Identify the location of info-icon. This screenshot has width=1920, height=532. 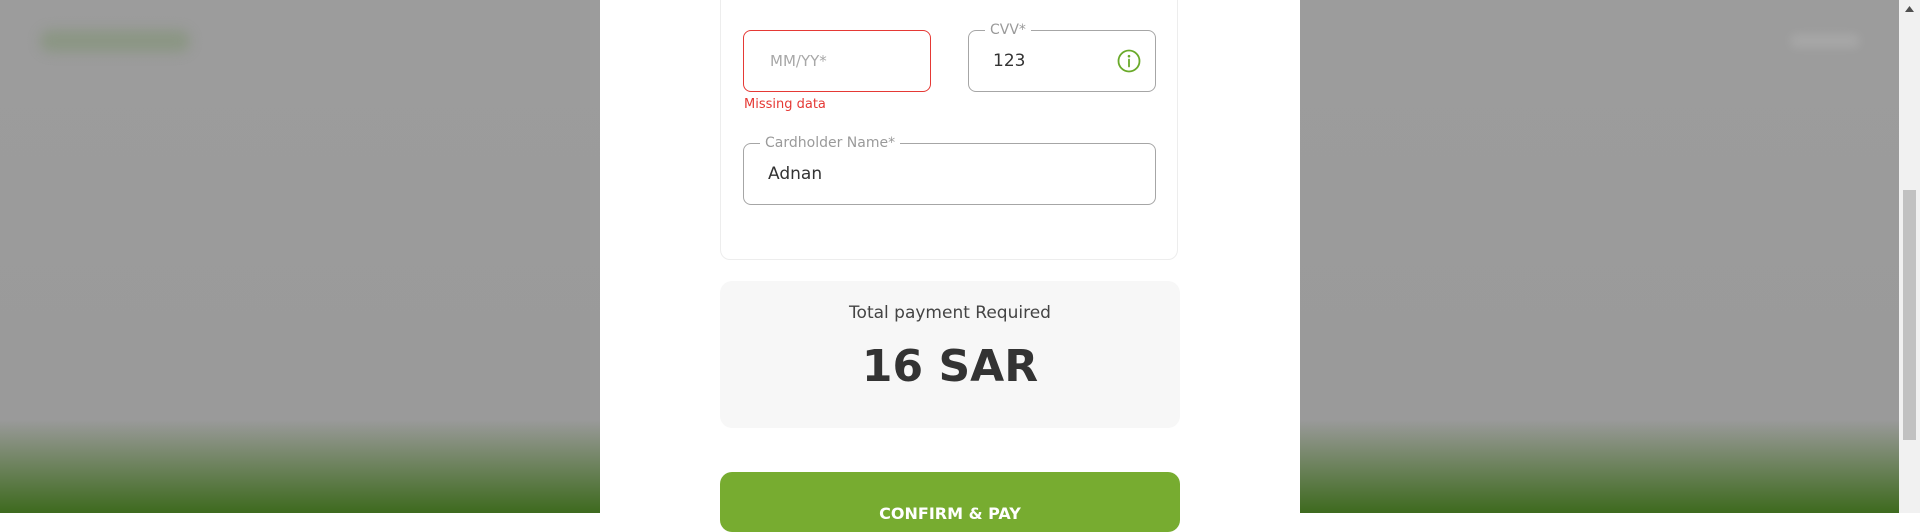
(1129, 61).